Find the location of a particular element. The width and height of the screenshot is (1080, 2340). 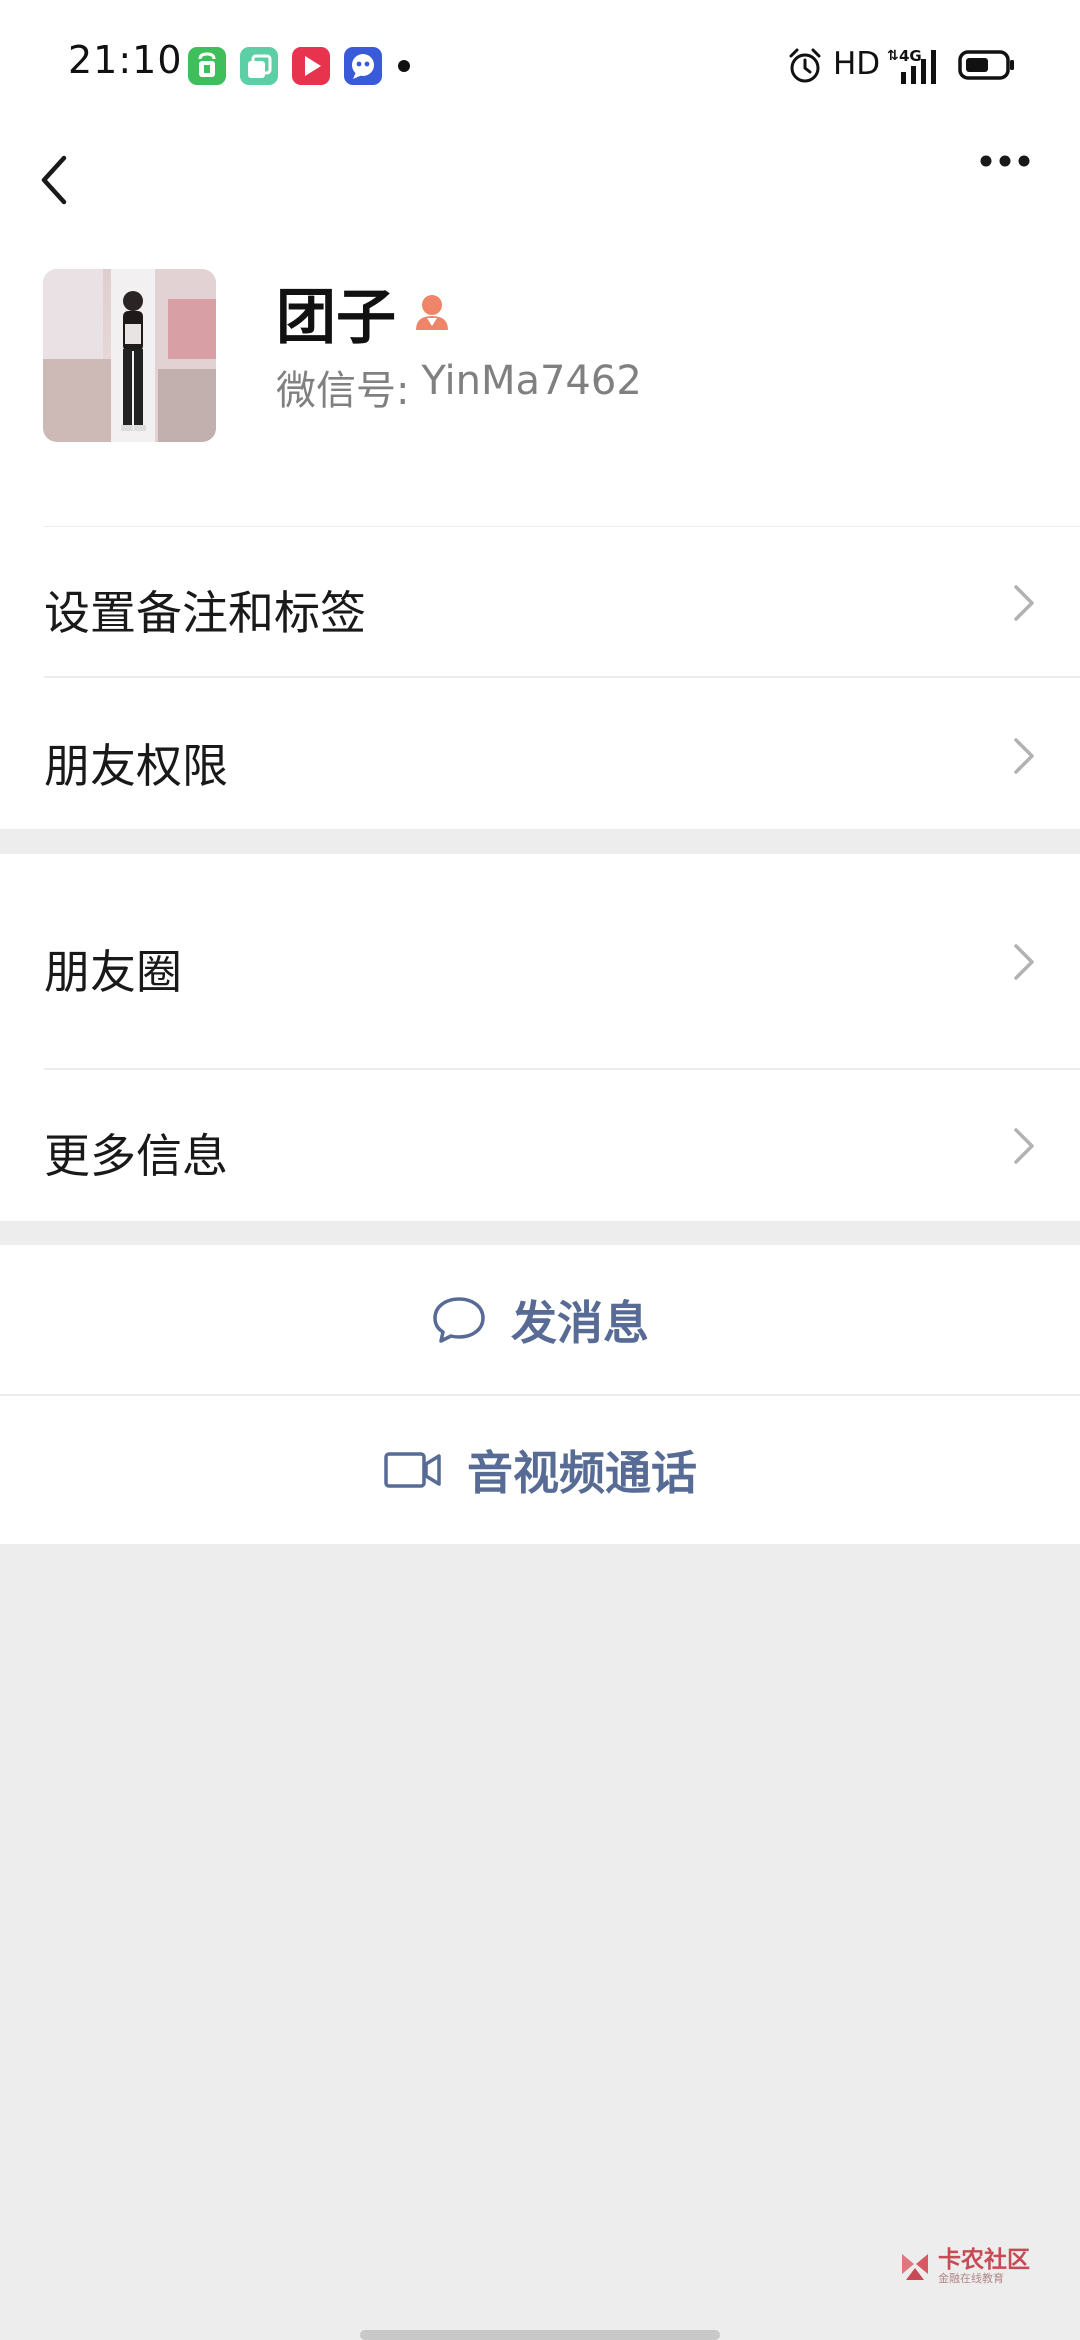

network-type: 4G is located at coordinates (910, 56).